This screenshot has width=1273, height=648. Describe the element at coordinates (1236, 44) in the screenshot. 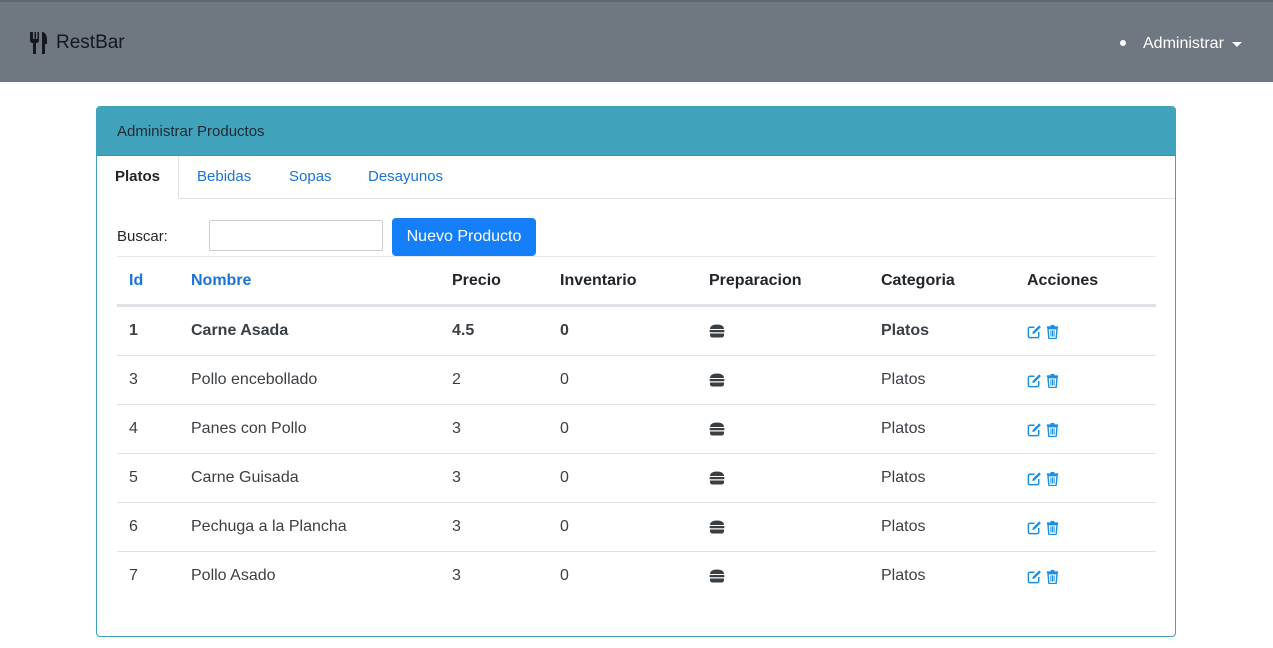

I see `caret-down-icon` at that location.